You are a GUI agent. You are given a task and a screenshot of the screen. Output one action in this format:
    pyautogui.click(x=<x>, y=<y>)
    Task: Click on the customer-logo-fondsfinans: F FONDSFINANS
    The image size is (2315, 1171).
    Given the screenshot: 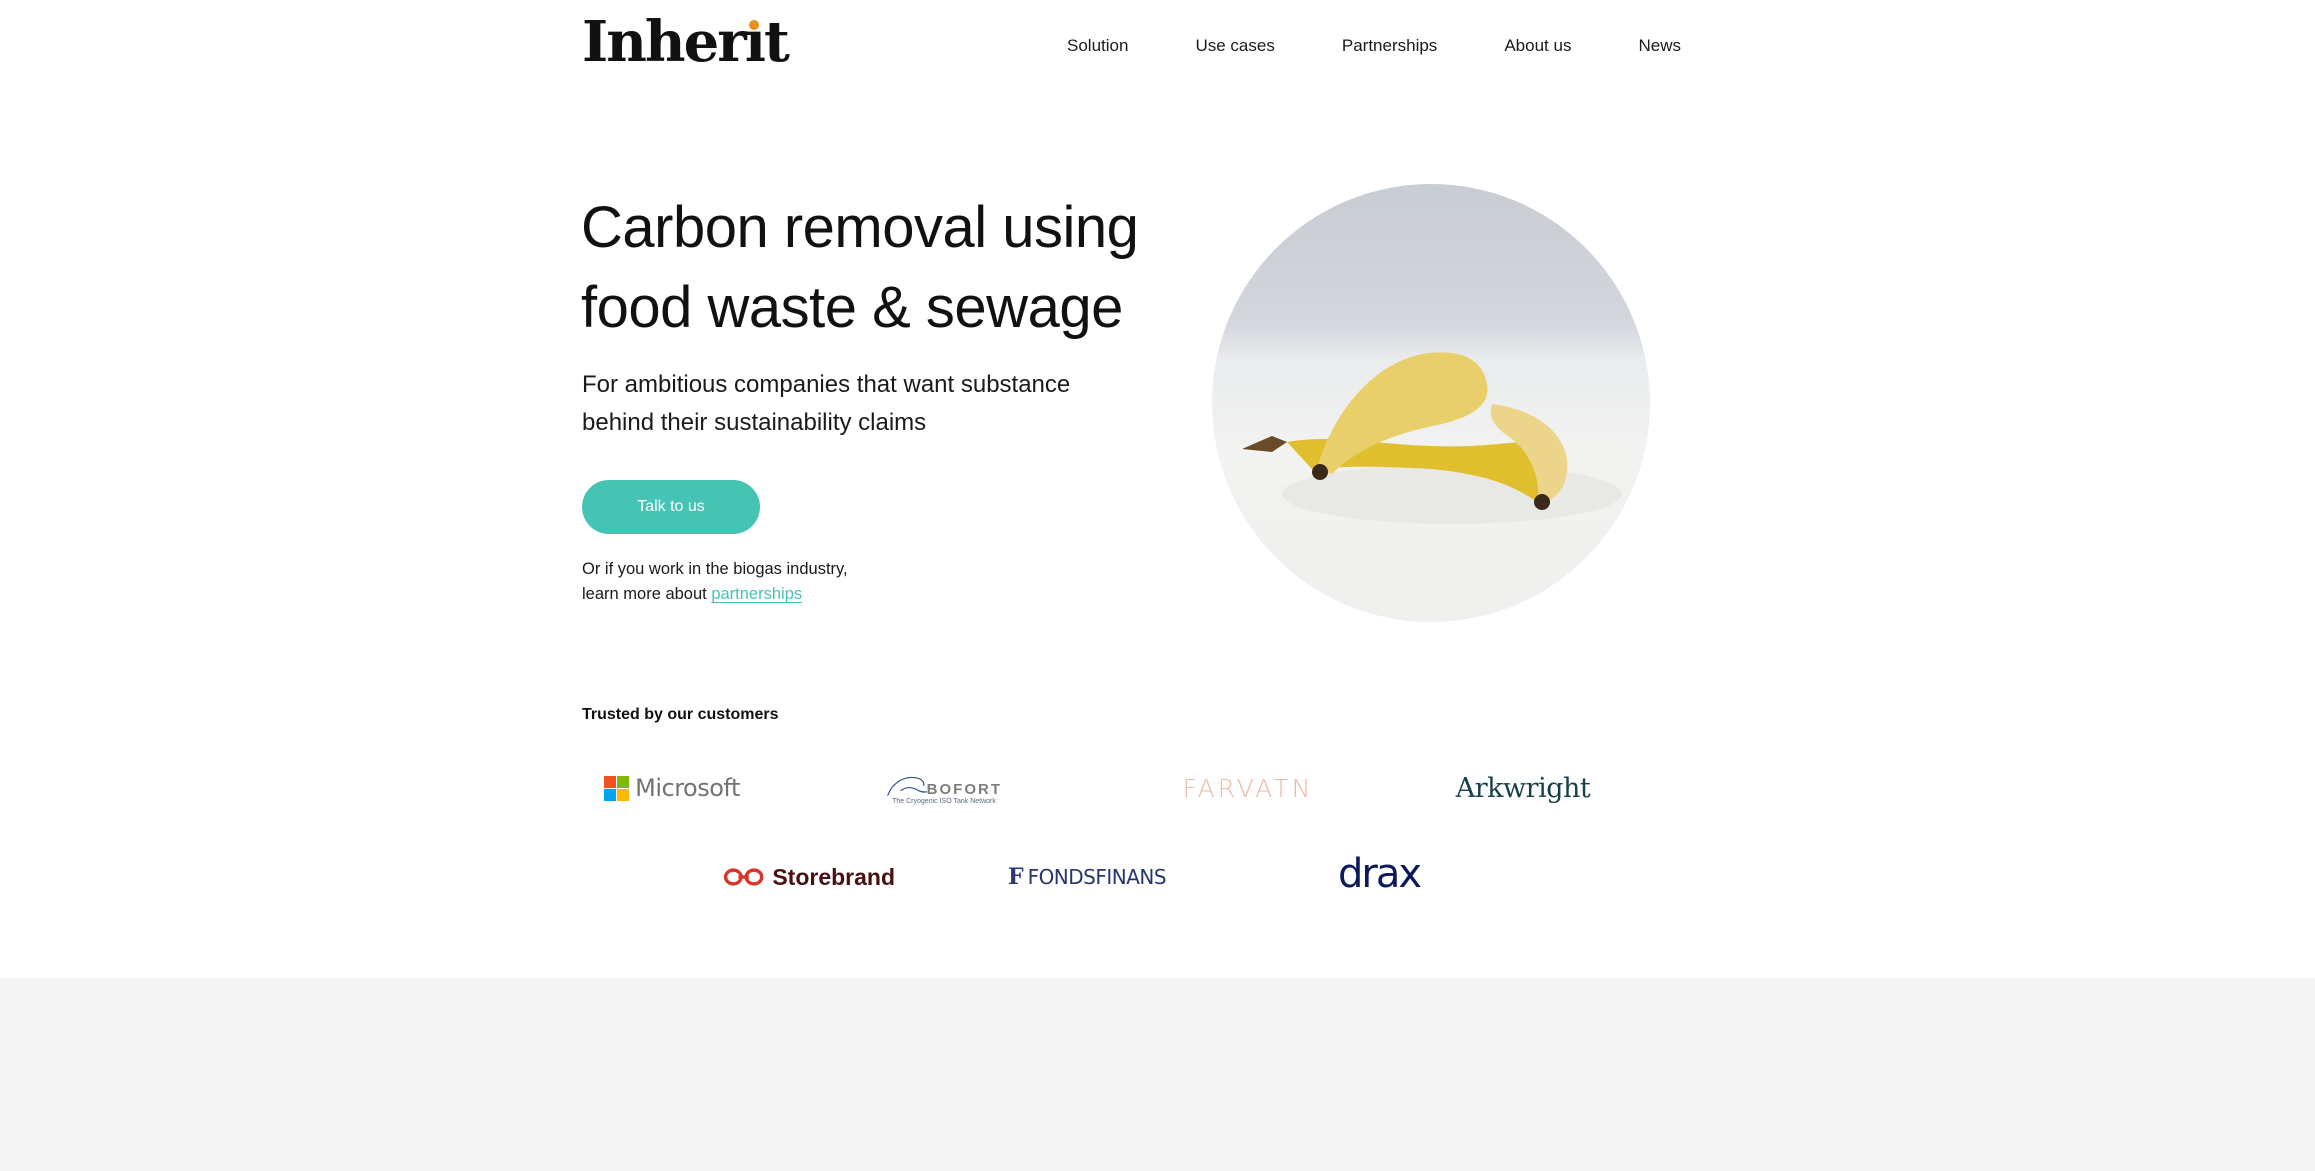 What is the action you would take?
    pyautogui.click(x=1087, y=877)
    